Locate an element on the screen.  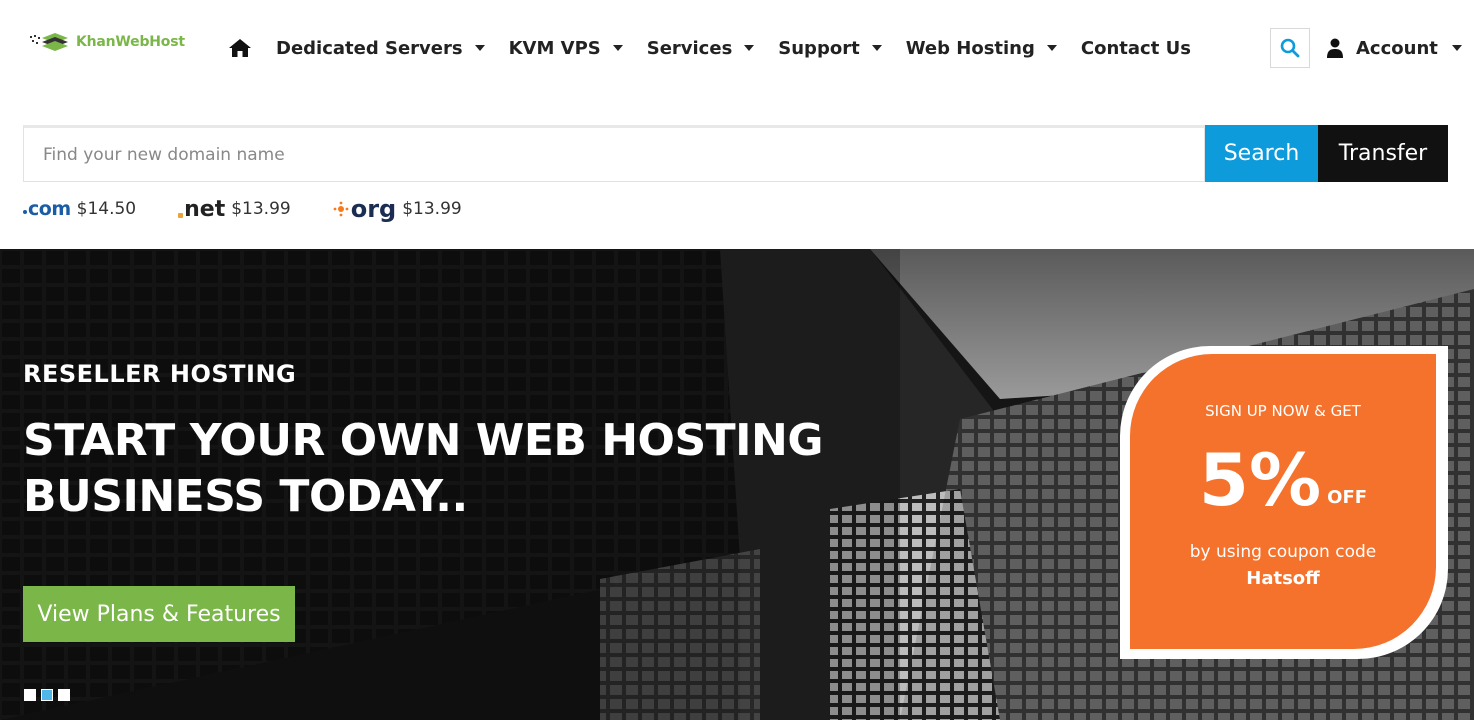
domain-search-button: Search is located at coordinates (1261, 153).